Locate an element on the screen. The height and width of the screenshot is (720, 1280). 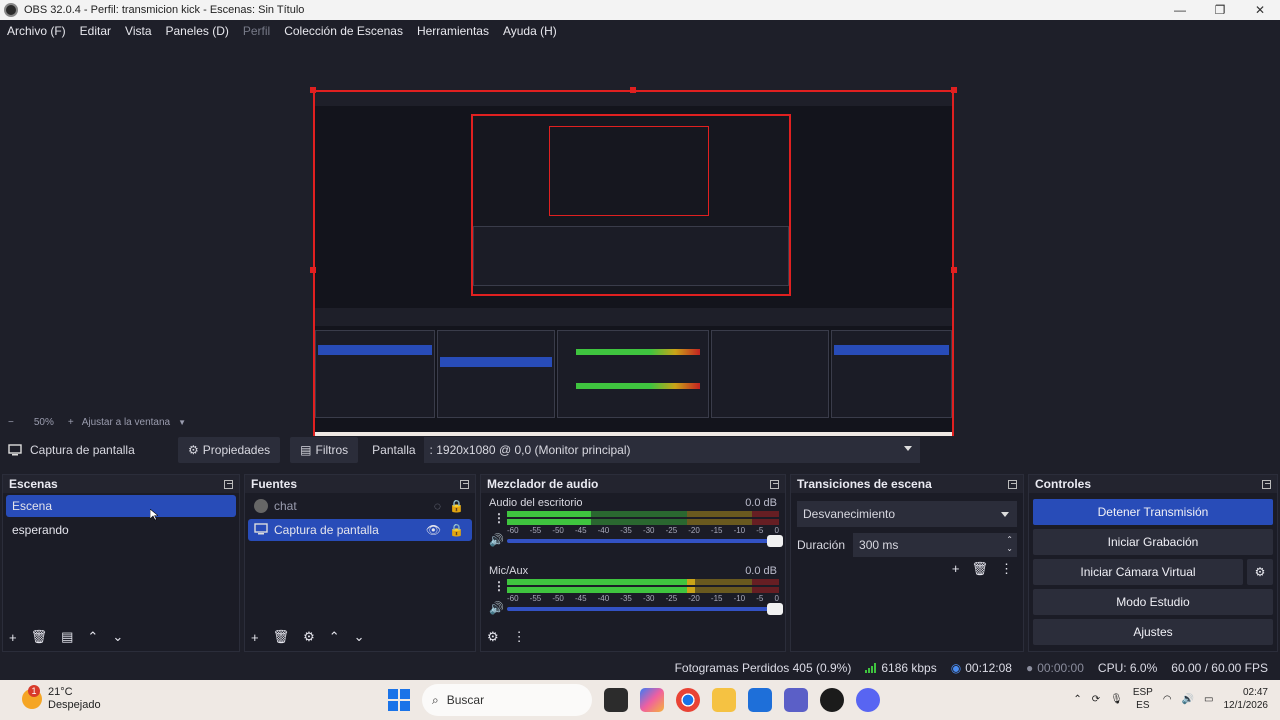
meter-tick-label: -20 is located at coordinates (694, 530).